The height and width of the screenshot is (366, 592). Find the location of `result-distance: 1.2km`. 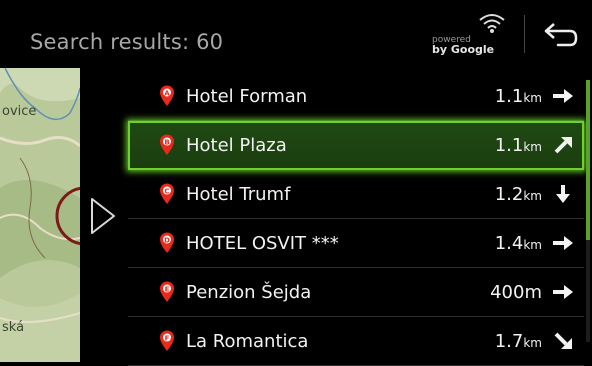

result-distance: 1.2km is located at coordinates (518, 194).